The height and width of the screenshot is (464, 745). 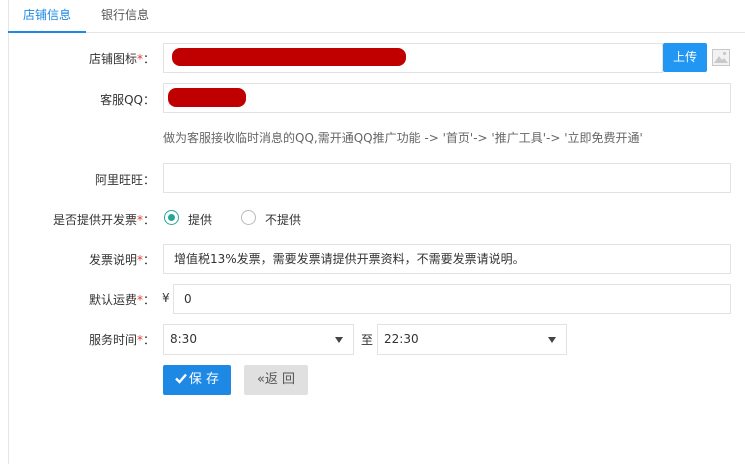 I want to click on invoice-note-label: 发票说明*：, so click(x=121, y=260).